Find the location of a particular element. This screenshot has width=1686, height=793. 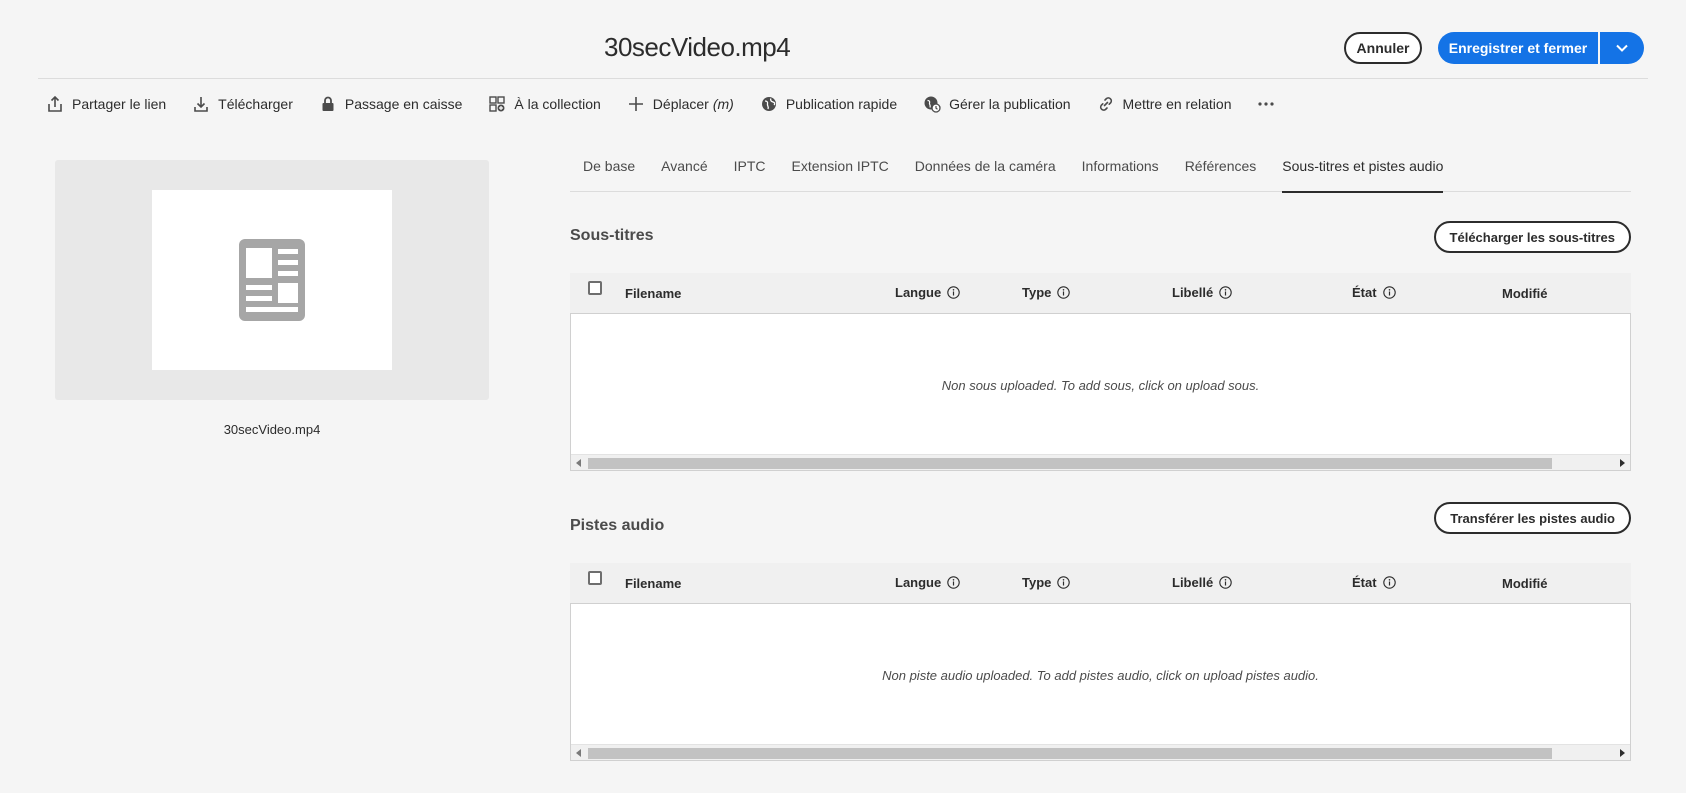

tab-advanced: Avancé is located at coordinates (684, 170).